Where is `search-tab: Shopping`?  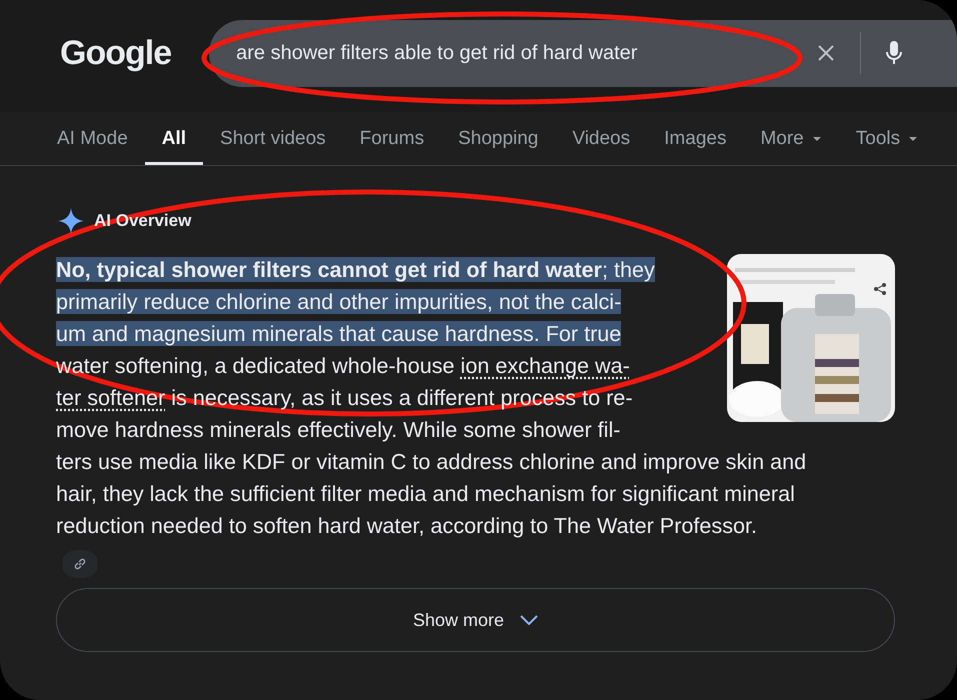 search-tab: Shopping is located at coordinates (498, 138).